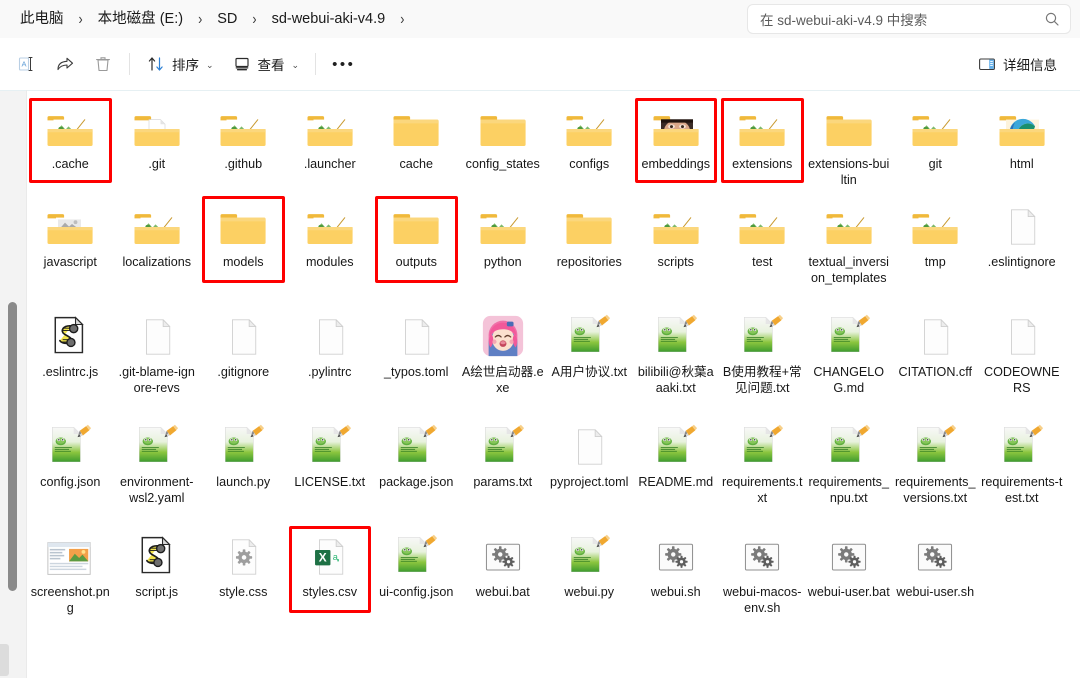 The width and height of the screenshot is (1080, 678). Describe the element at coordinates (1022, 252) in the screenshot. I see `file-item: .eslintignore` at that location.